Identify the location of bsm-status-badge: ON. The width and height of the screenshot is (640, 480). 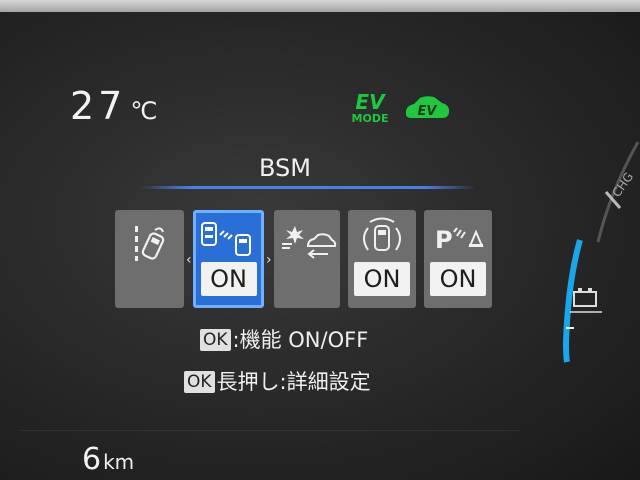
(228, 279).